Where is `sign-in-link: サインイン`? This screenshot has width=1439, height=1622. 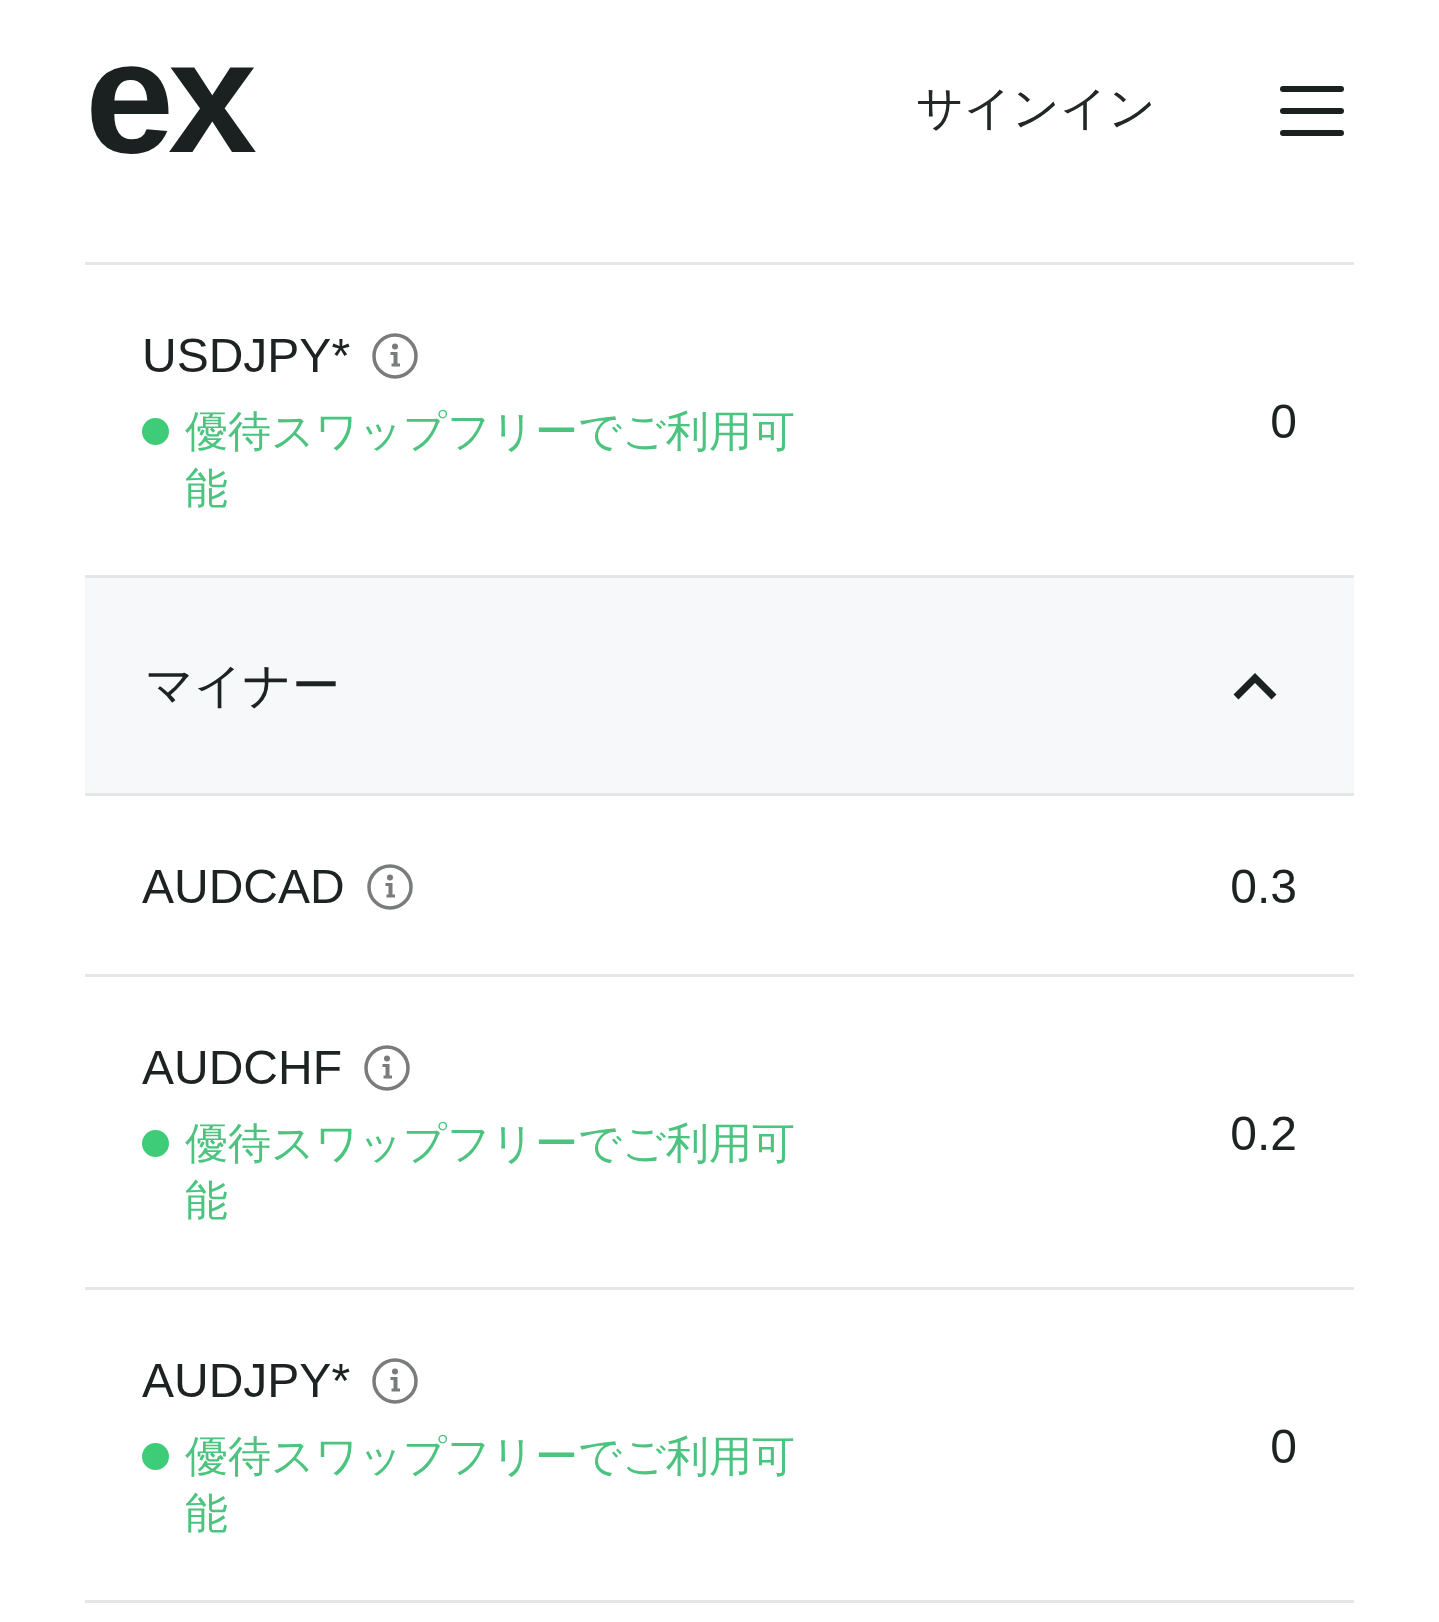
sign-in-link: サインイン is located at coordinates (1036, 108).